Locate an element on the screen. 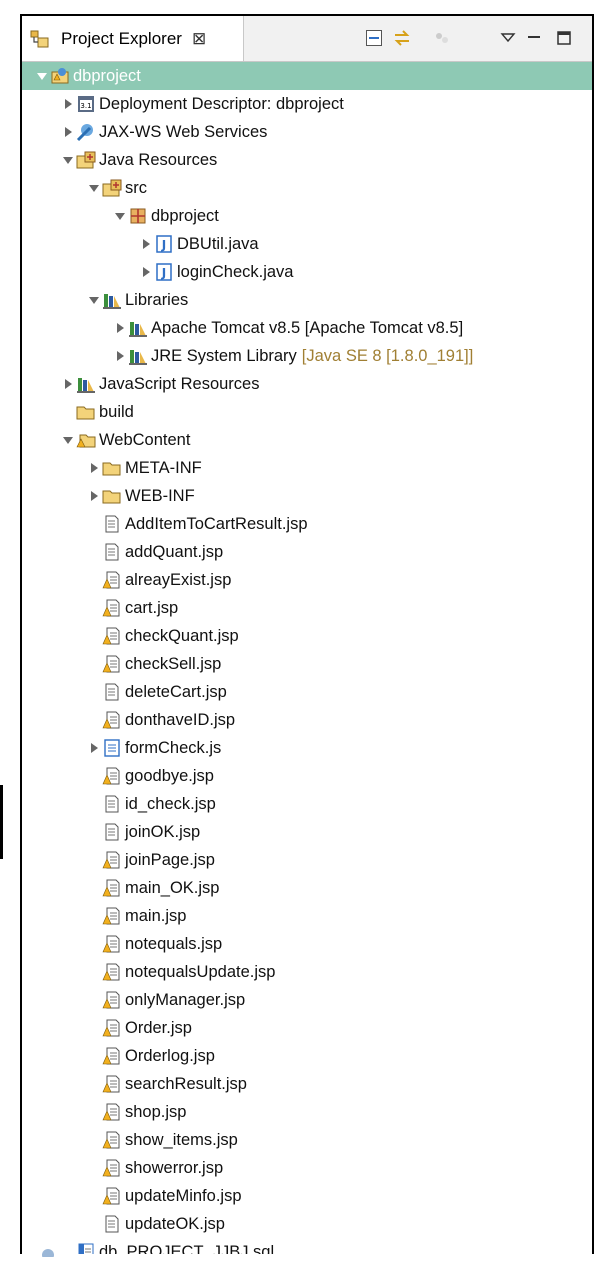 The width and height of the screenshot is (600, 1262). tree-item: JloginCheck.java is located at coordinates (307, 272).